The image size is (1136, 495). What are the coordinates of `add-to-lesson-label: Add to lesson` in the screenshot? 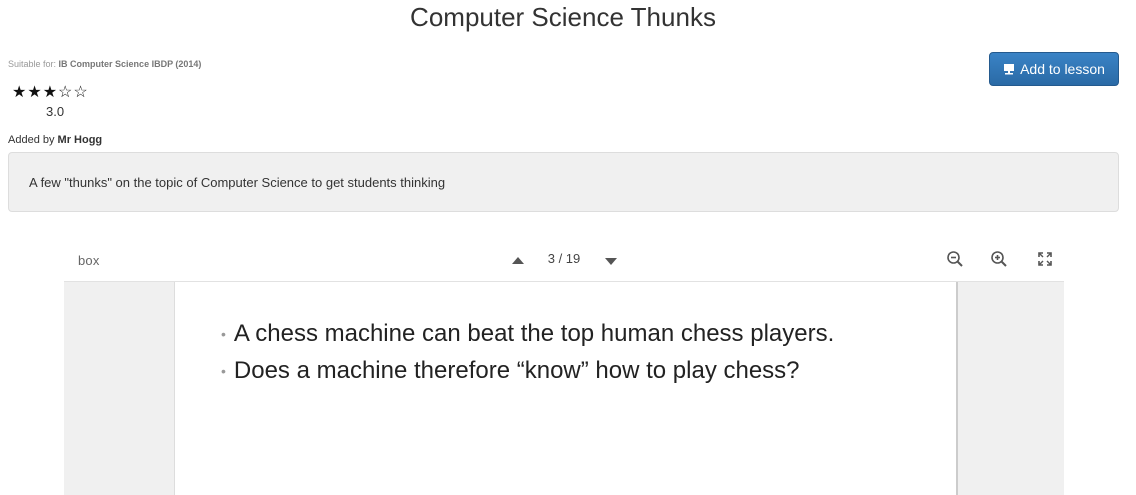 It's located at (1062, 69).